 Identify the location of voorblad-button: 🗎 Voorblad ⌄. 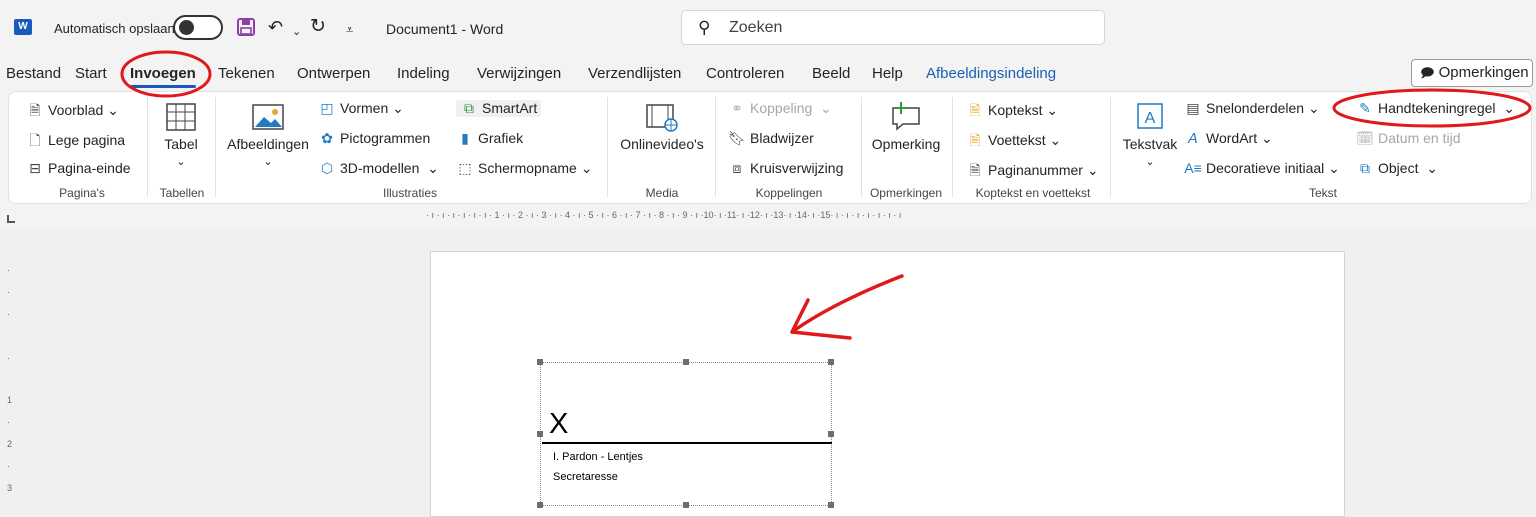
(72, 112).